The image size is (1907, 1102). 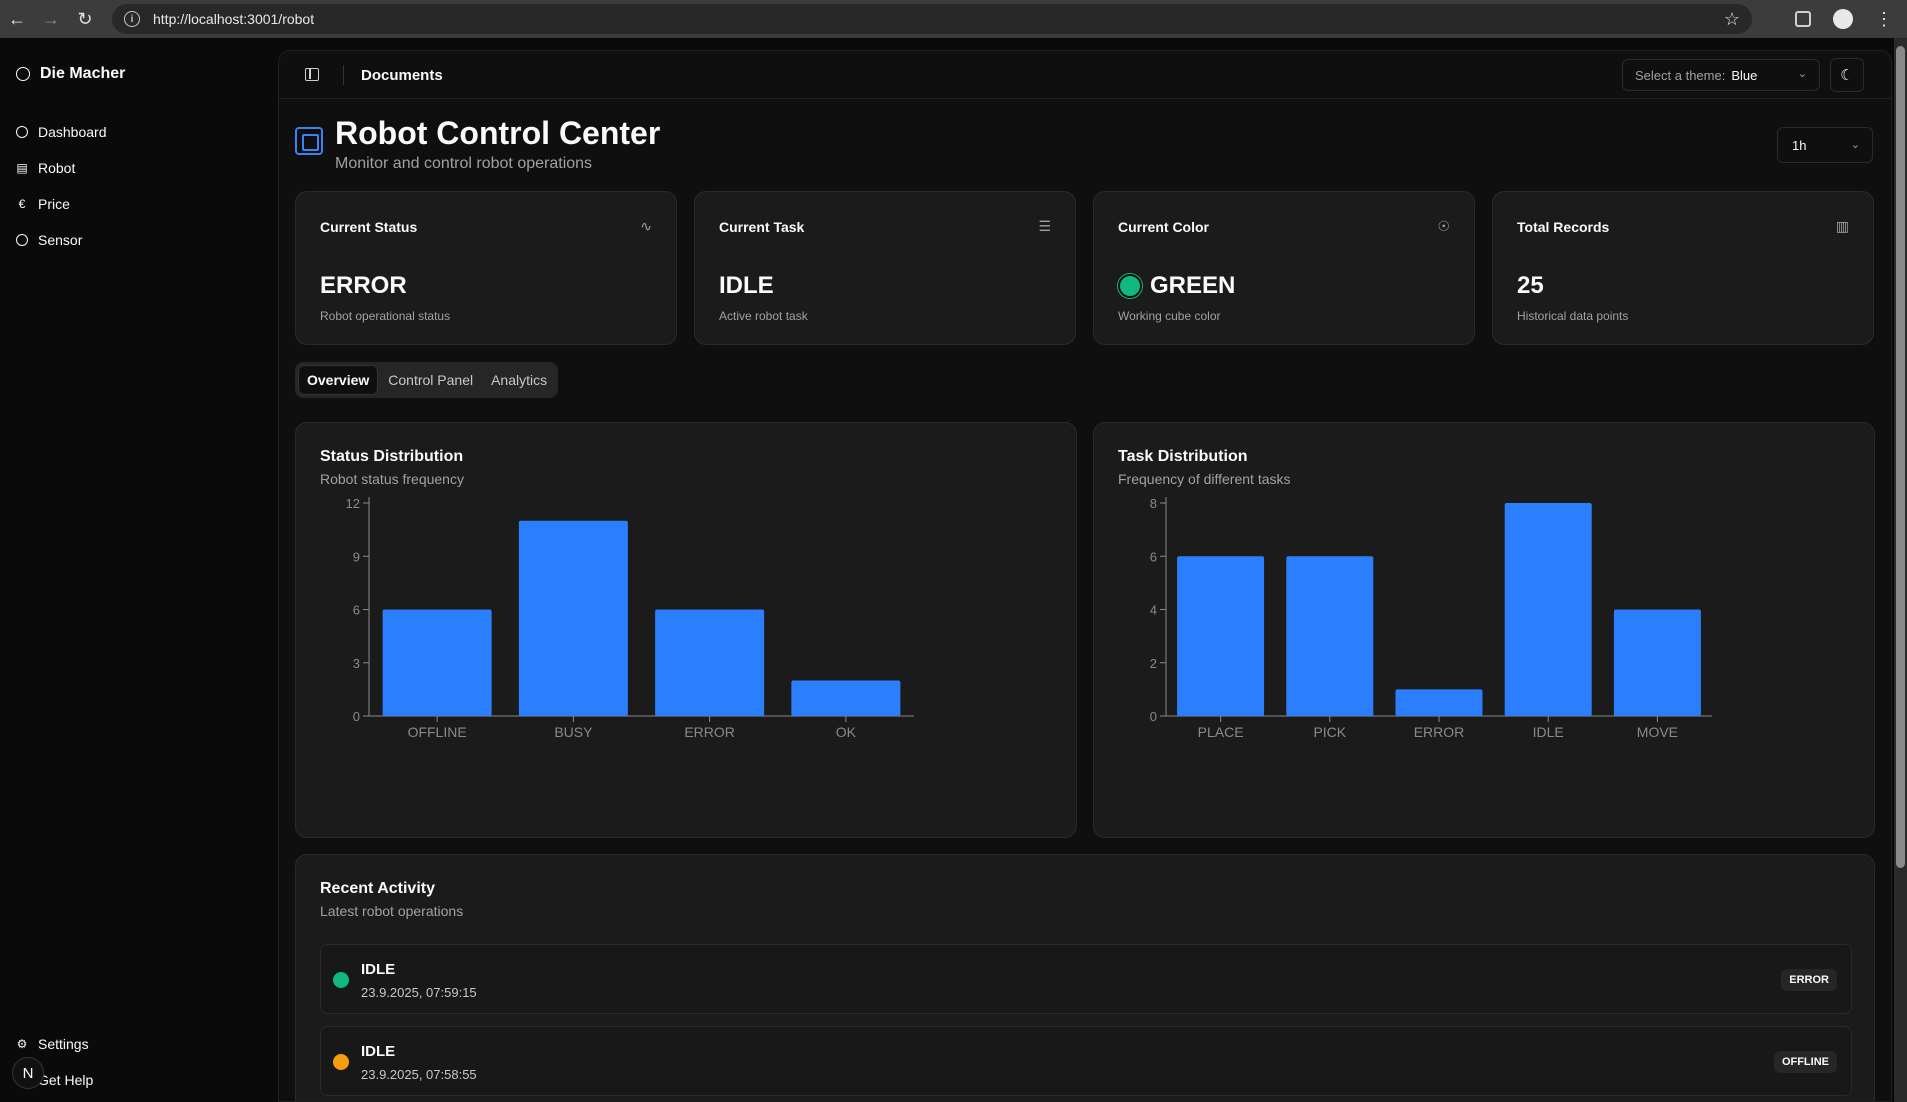 What do you see at coordinates (437, 732) in the screenshot?
I see `x-tick-label: OFFLINE` at bounding box center [437, 732].